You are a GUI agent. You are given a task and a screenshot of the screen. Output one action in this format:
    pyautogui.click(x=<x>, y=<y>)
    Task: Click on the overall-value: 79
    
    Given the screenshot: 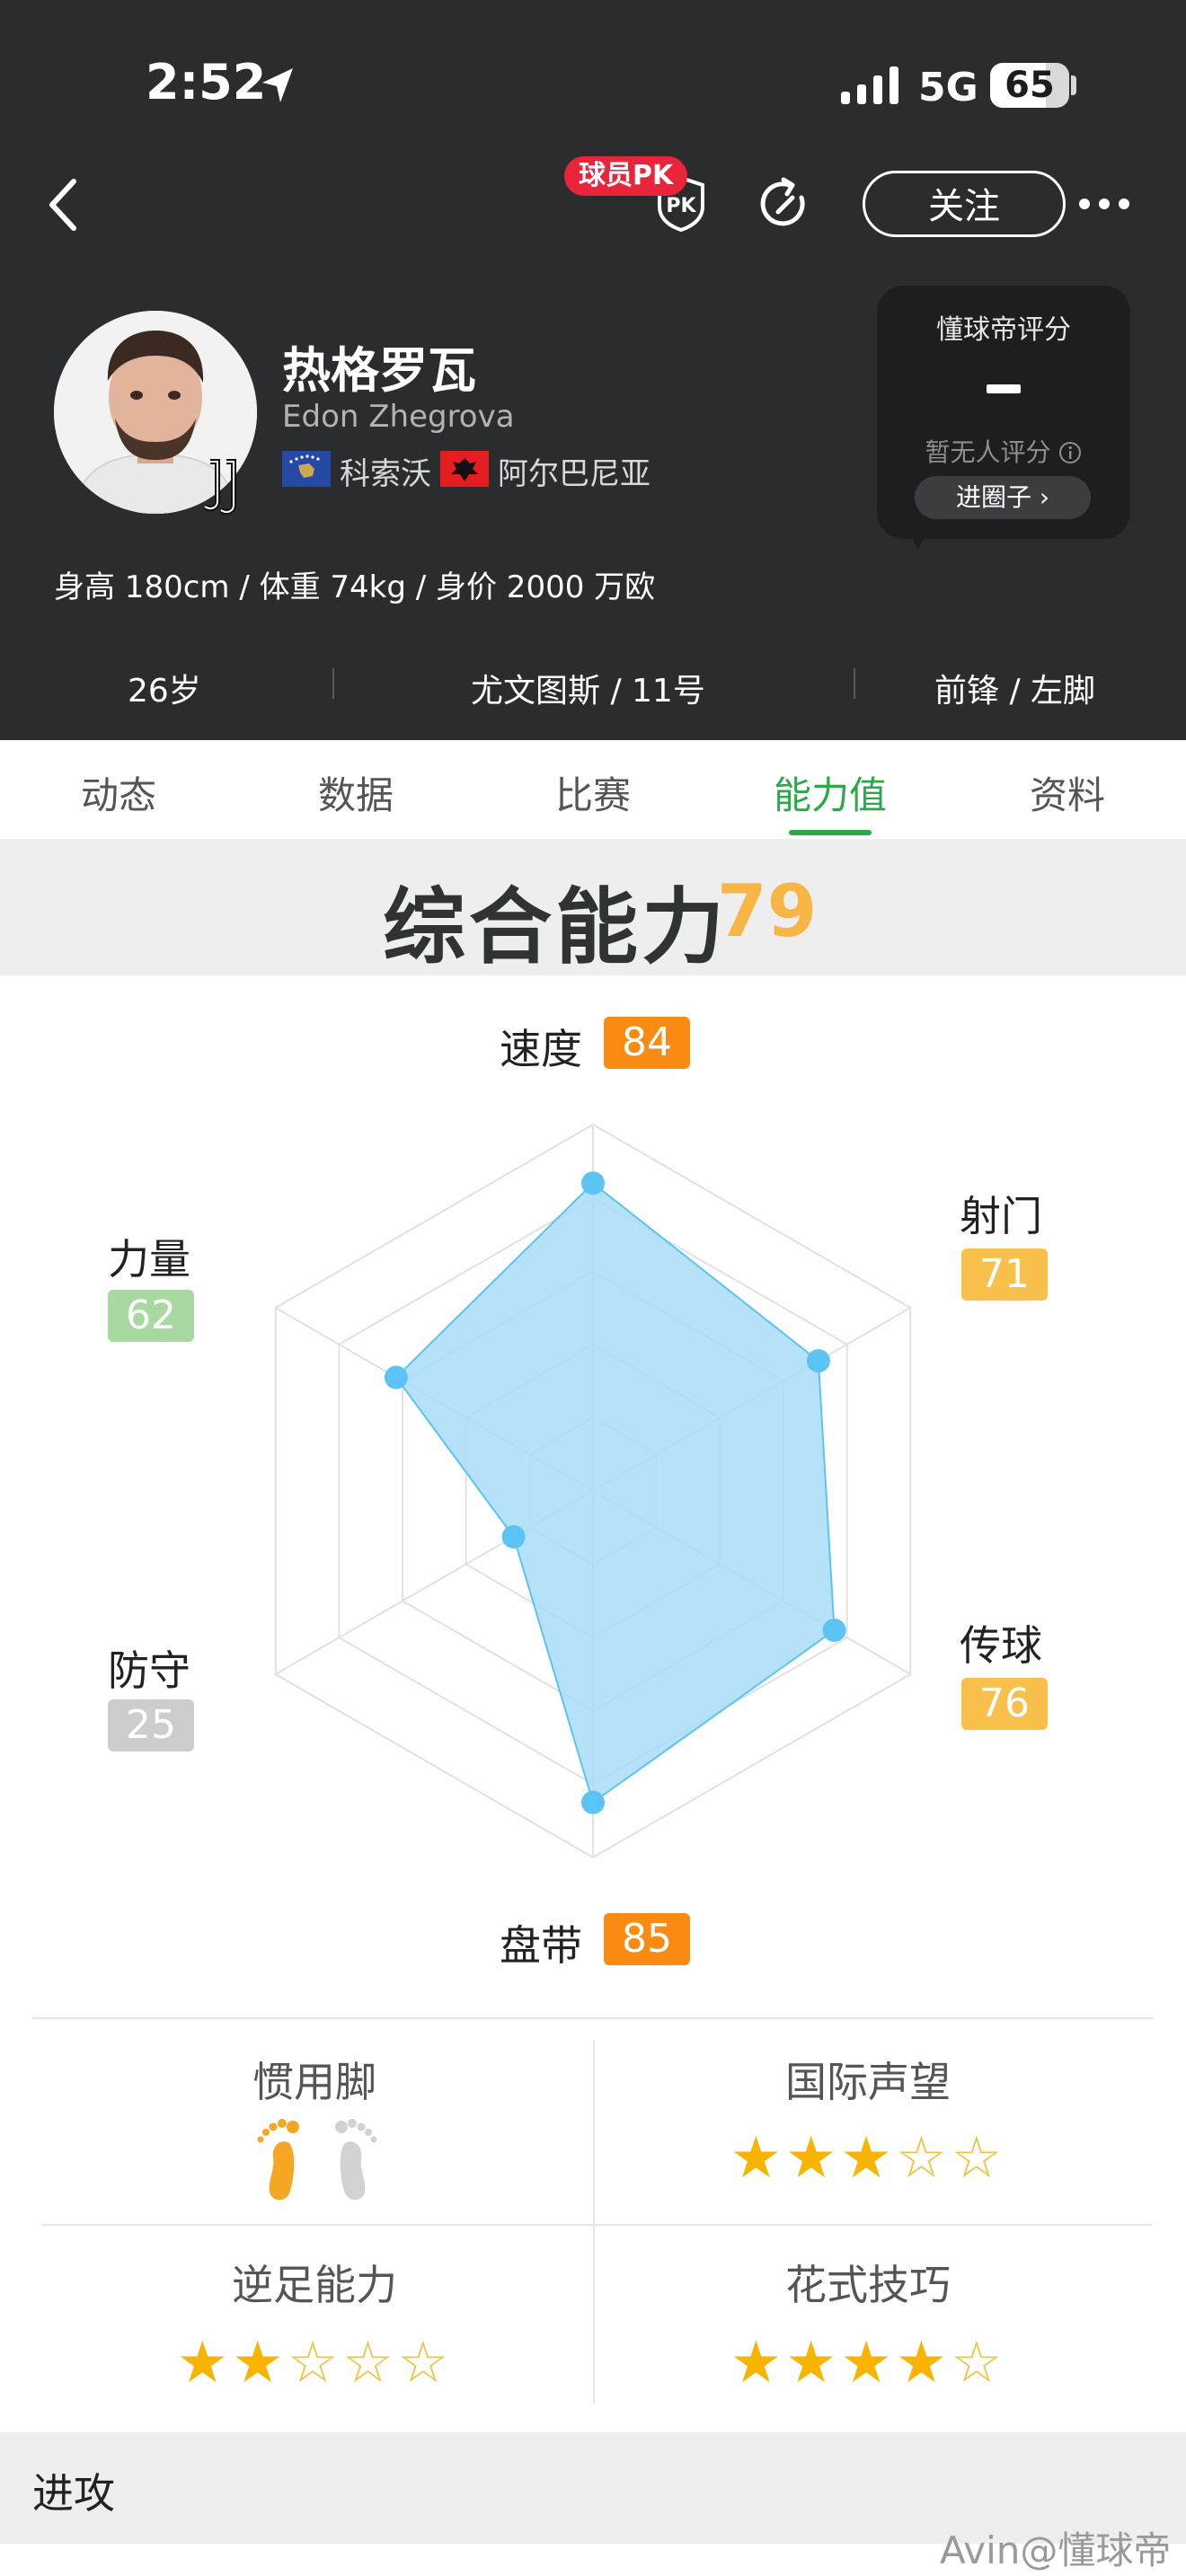 What is the action you would take?
    pyautogui.click(x=767, y=911)
    